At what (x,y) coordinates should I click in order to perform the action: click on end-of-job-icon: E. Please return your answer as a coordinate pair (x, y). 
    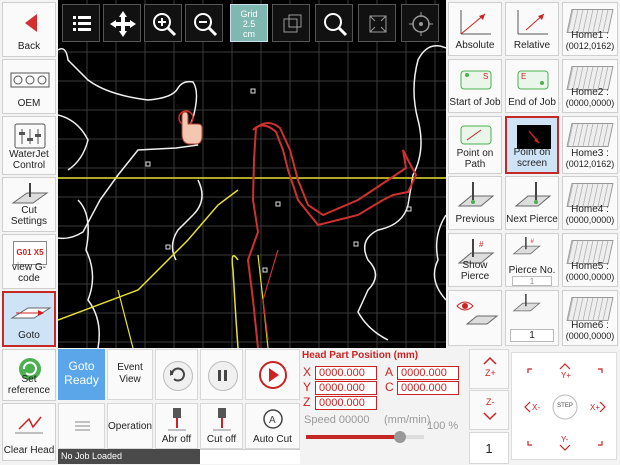
    Looking at the image, I should click on (533, 80).